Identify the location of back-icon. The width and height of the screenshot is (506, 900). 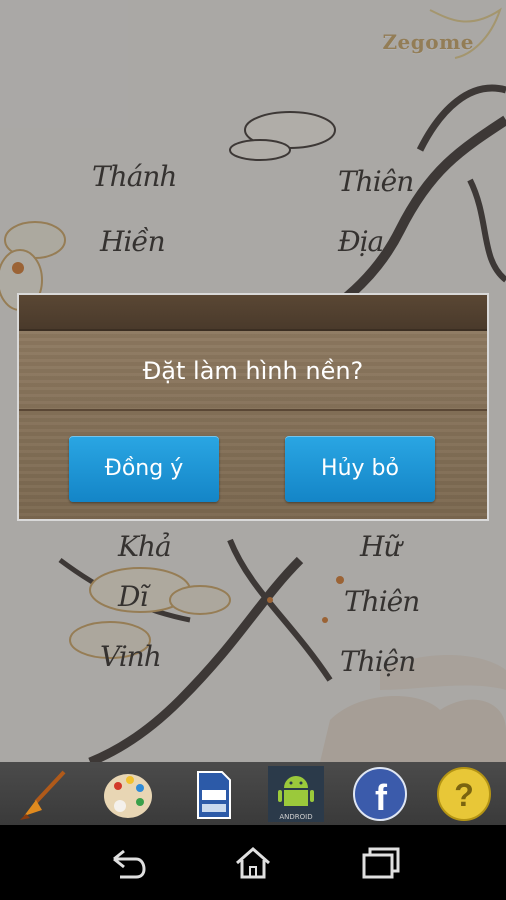
(129, 864).